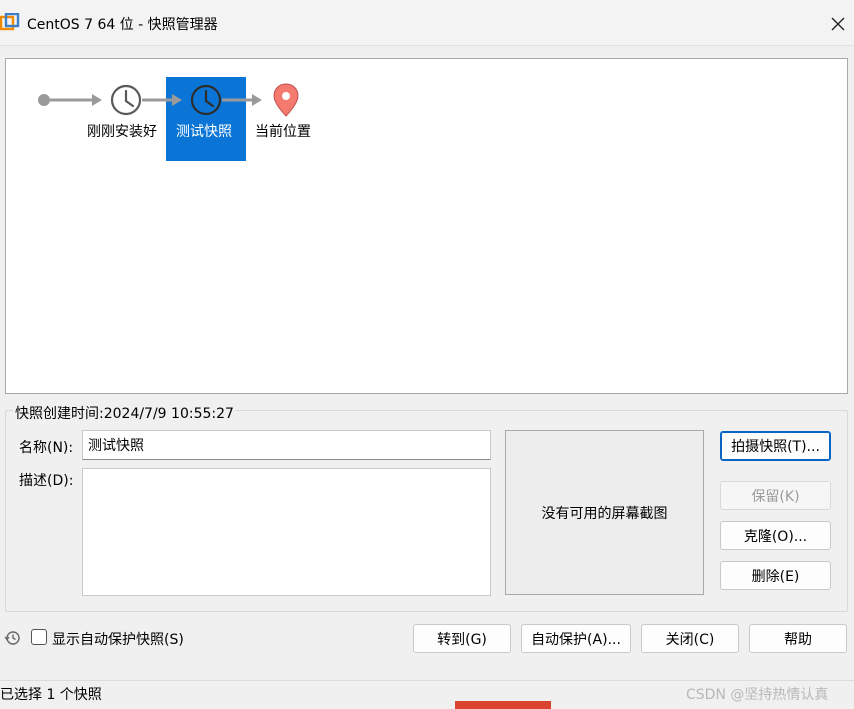 This screenshot has height=709, width=854. Describe the element at coordinates (39, 637) in the screenshot. I see `show-autoprotect-checkbox` at that location.